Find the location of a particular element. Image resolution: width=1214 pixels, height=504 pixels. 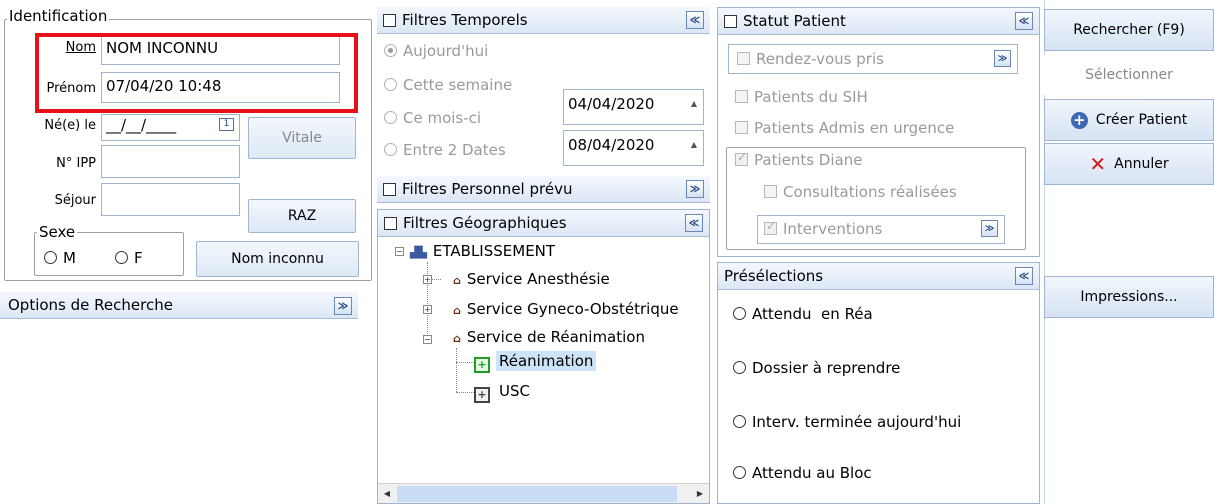

option-entre-2-dates: Entre 2 Dates is located at coordinates (445, 150).